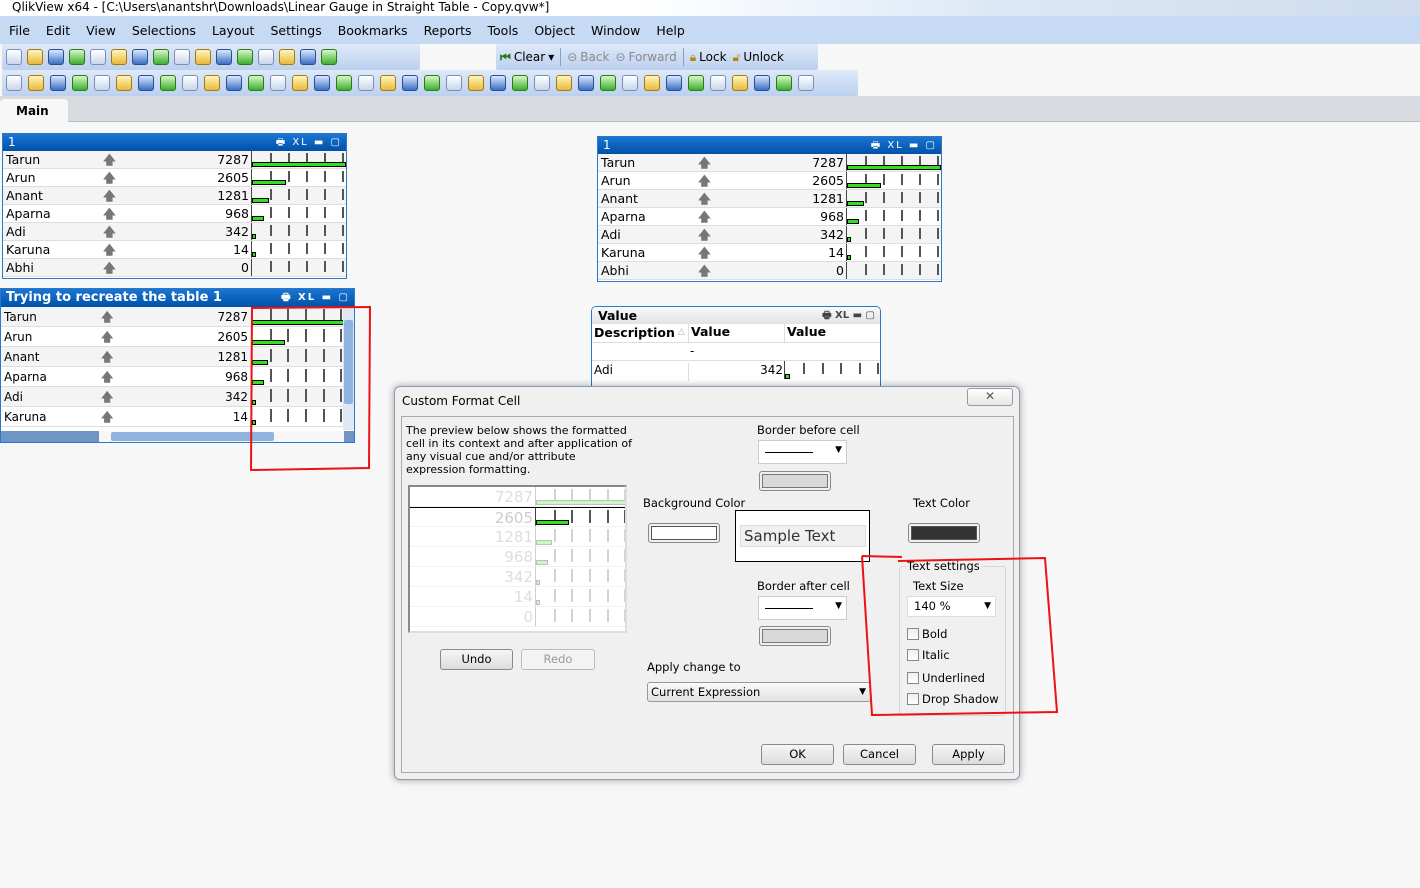 This screenshot has width=1420, height=888. What do you see at coordinates (77, 57) in the screenshot?
I see `save-icon` at bounding box center [77, 57].